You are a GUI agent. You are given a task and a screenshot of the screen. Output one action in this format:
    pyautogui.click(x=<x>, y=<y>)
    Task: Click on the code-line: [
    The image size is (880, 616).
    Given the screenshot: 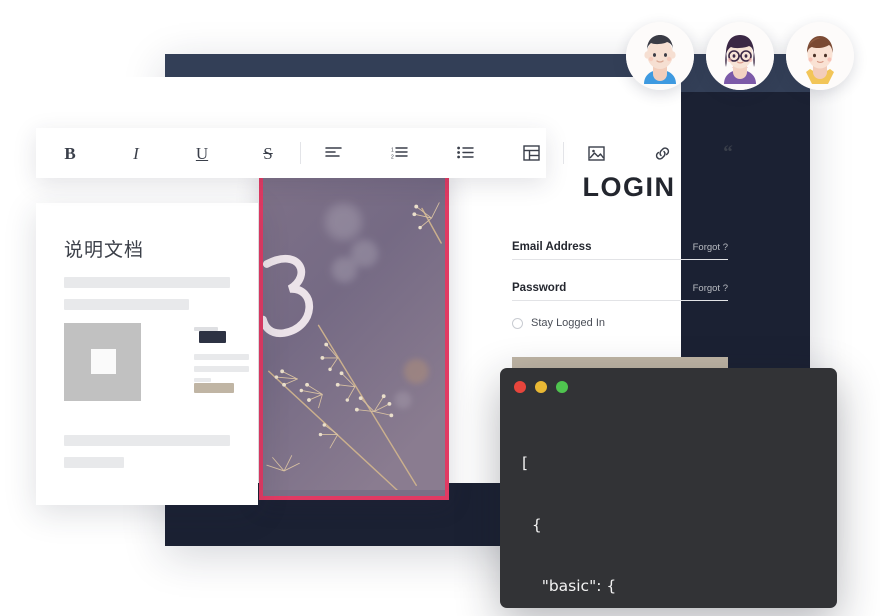 What is the action you would take?
    pyautogui.click(x=525, y=463)
    